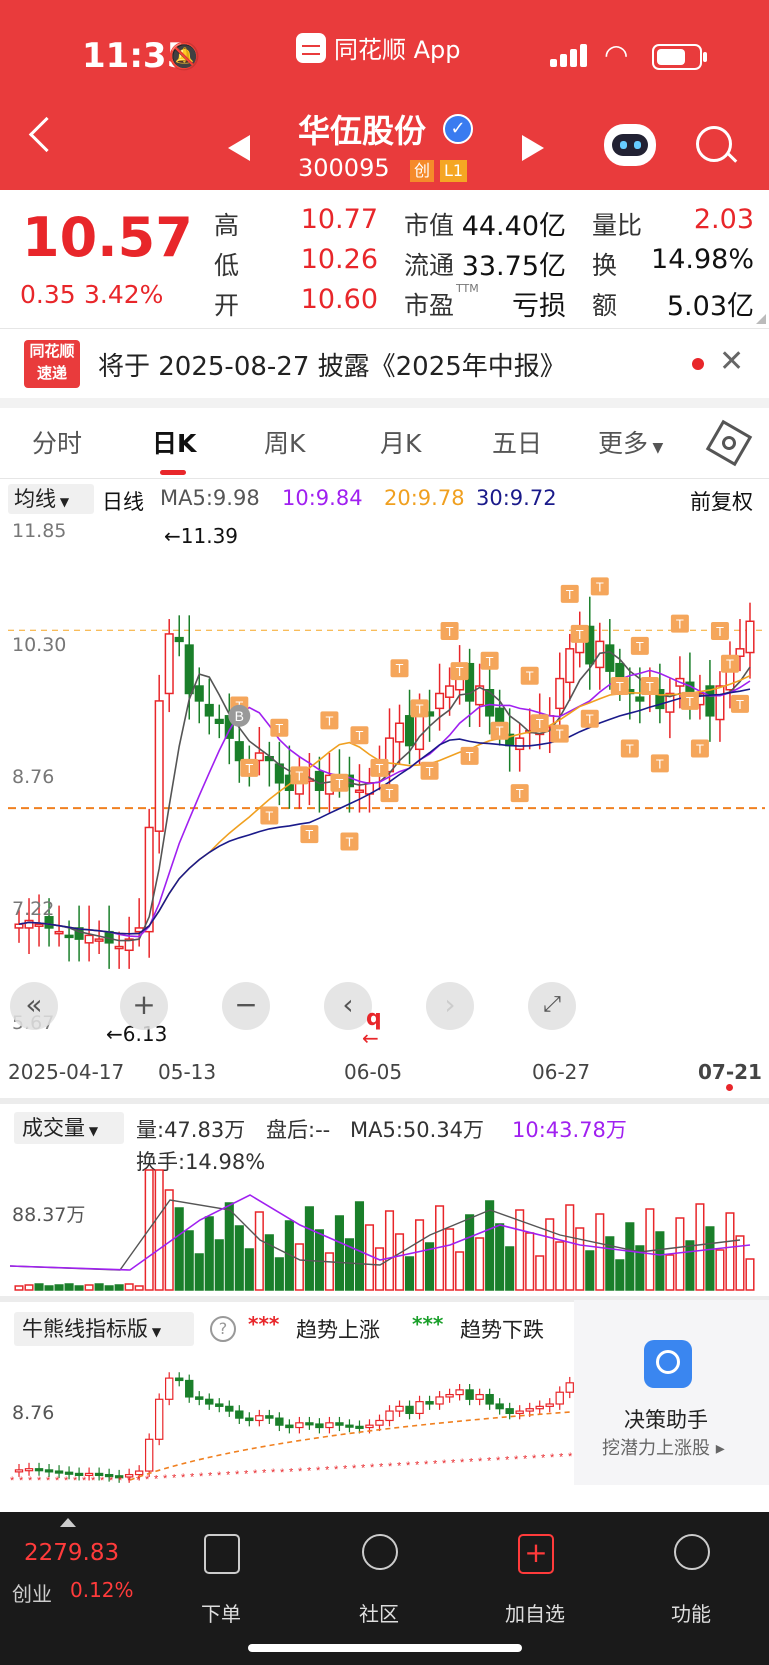  I want to click on order-button: 下单, so click(221, 1612).